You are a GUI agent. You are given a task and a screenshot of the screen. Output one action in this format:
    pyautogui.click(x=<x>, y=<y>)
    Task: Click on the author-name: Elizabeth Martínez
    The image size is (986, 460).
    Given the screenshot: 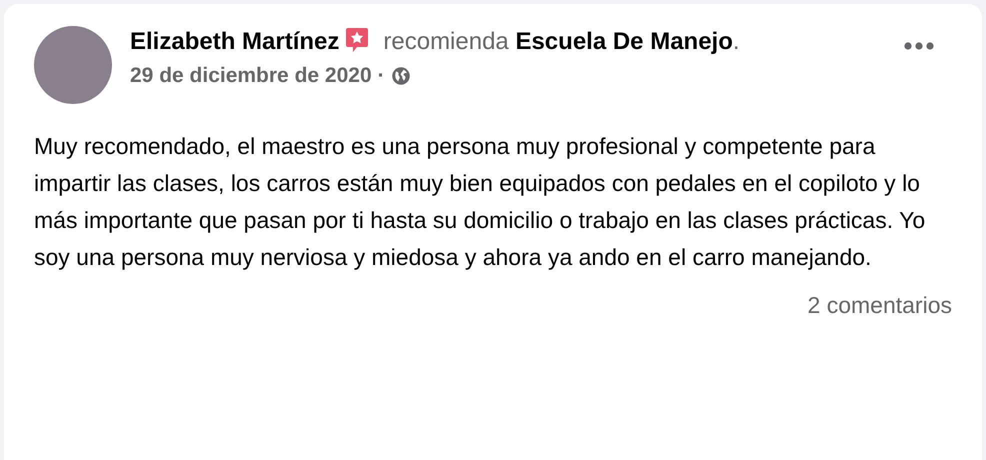 What is the action you would take?
    pyautogui.click(x=235, y=41)
    